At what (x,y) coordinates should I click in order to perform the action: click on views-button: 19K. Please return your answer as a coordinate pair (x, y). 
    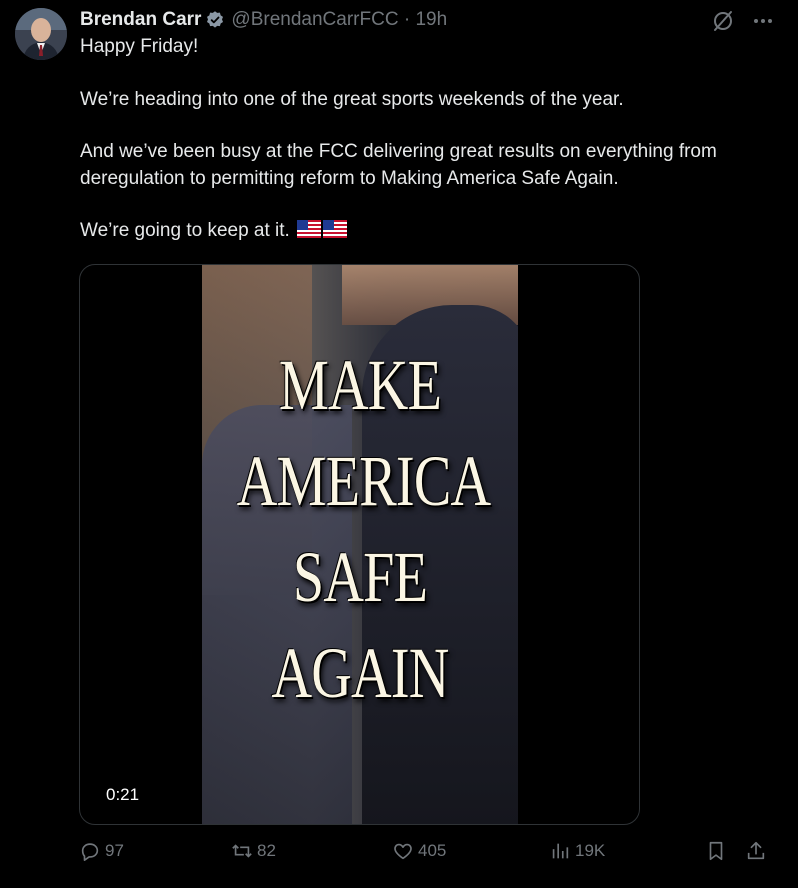
    Looking at the image, I should click on (577, 851).